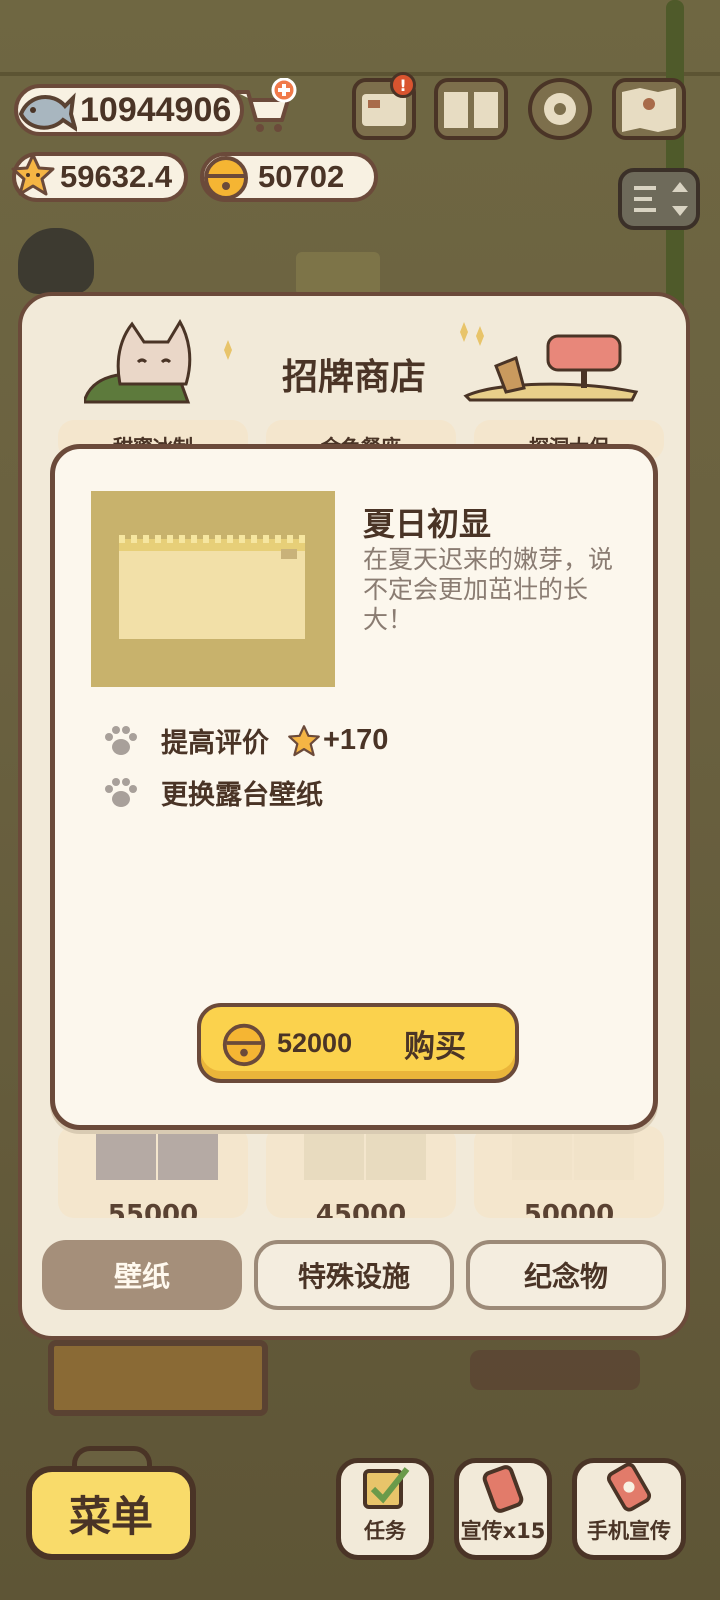 The width and height of the screenshot is (720, 1600). Describe the element at coordinates (142, 1275) in the screenshot. I see `tab-wallpaper: 壁纸` at that location.